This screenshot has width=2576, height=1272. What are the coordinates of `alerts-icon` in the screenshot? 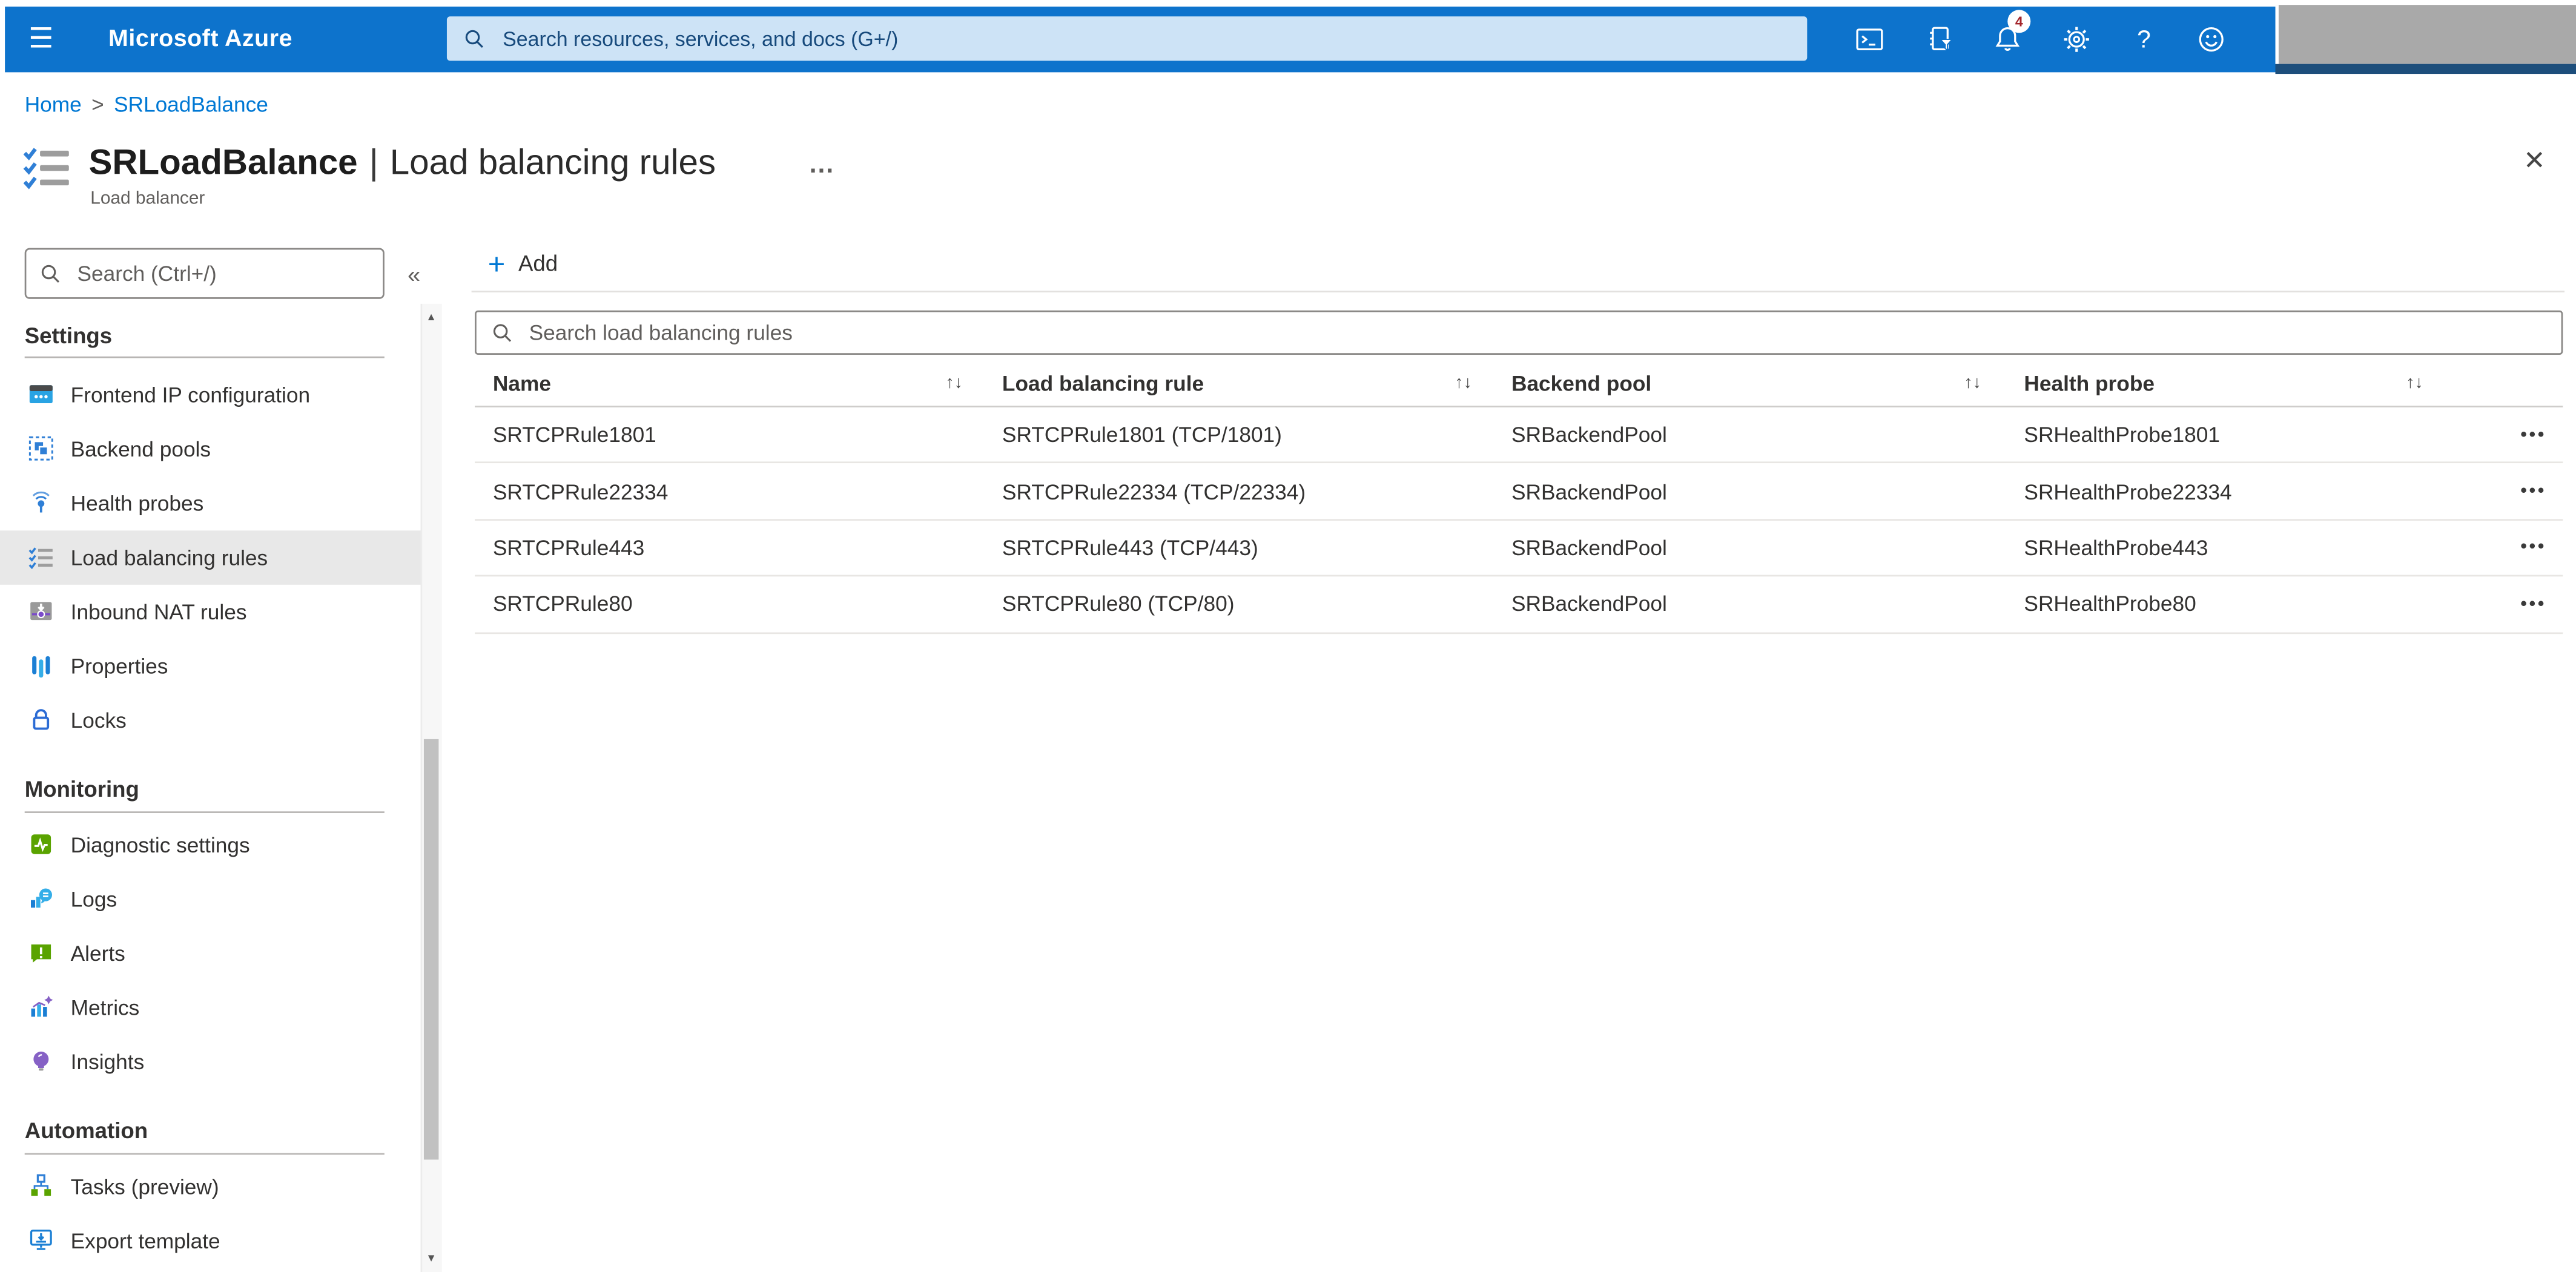 It's located at (41, 953).